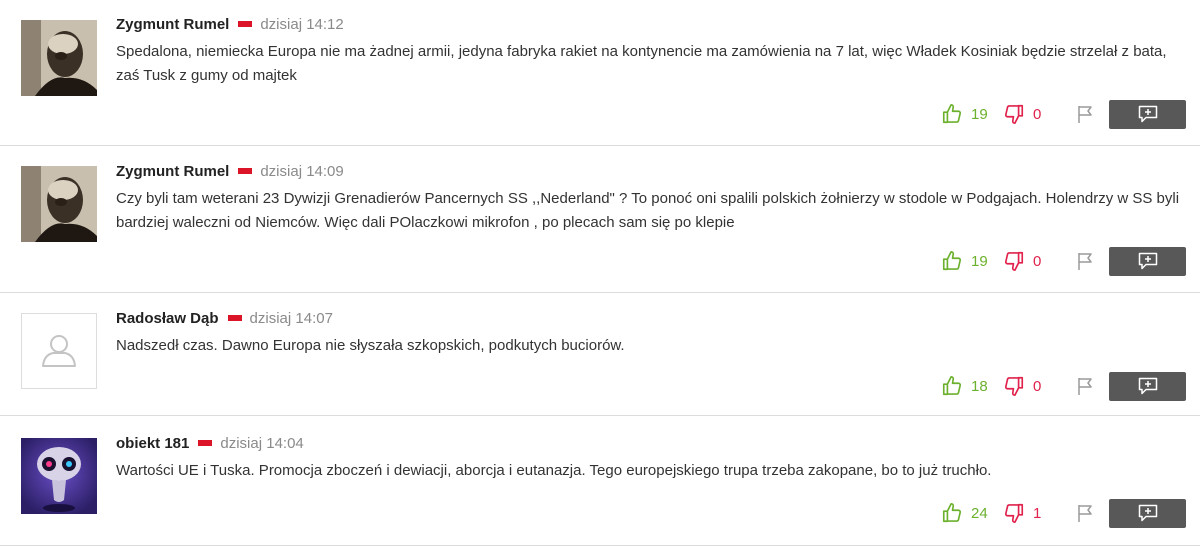 The width and height of the screenshot is (1200, 556). What do you see at coordinates (979, 513) in the screenshot?
I see `like-count: 24` at bounding box center [979, 513].